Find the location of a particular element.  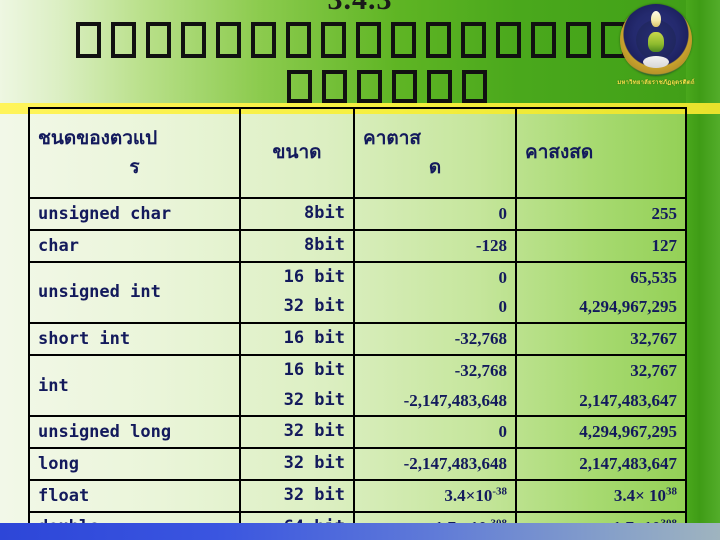

table-row: float 32 bit 3.4×10-38 3.4× 1038 is located at coordinates (357, 495).